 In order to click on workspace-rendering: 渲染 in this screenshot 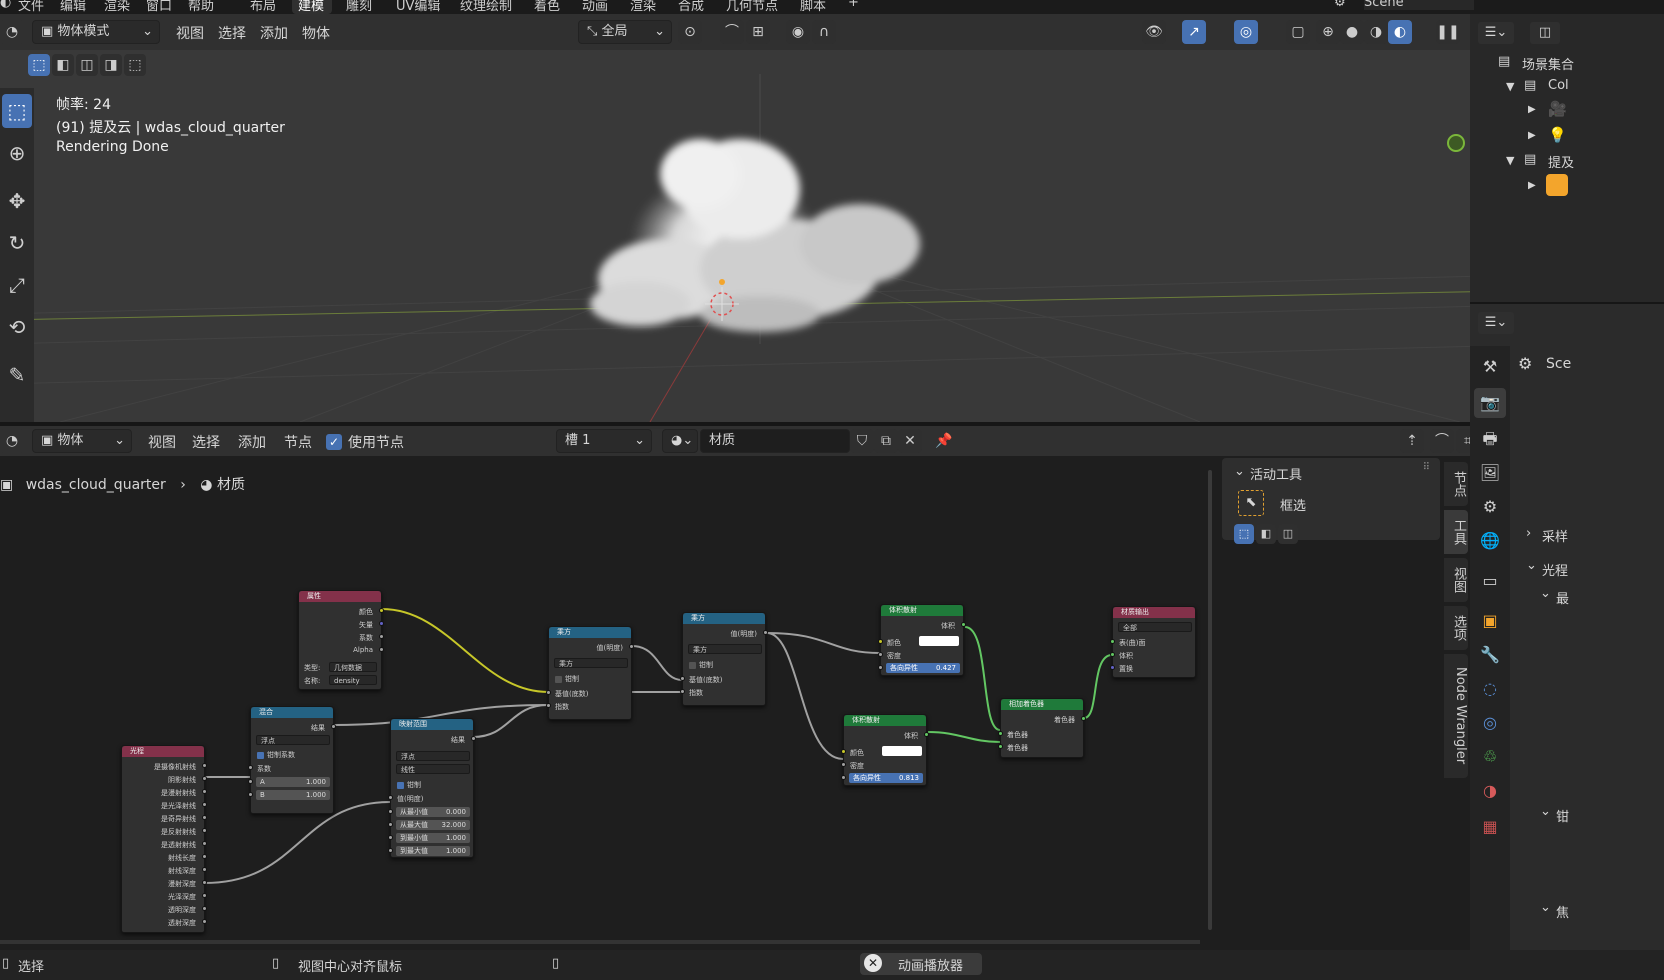, I will do `click(643, 7)`.